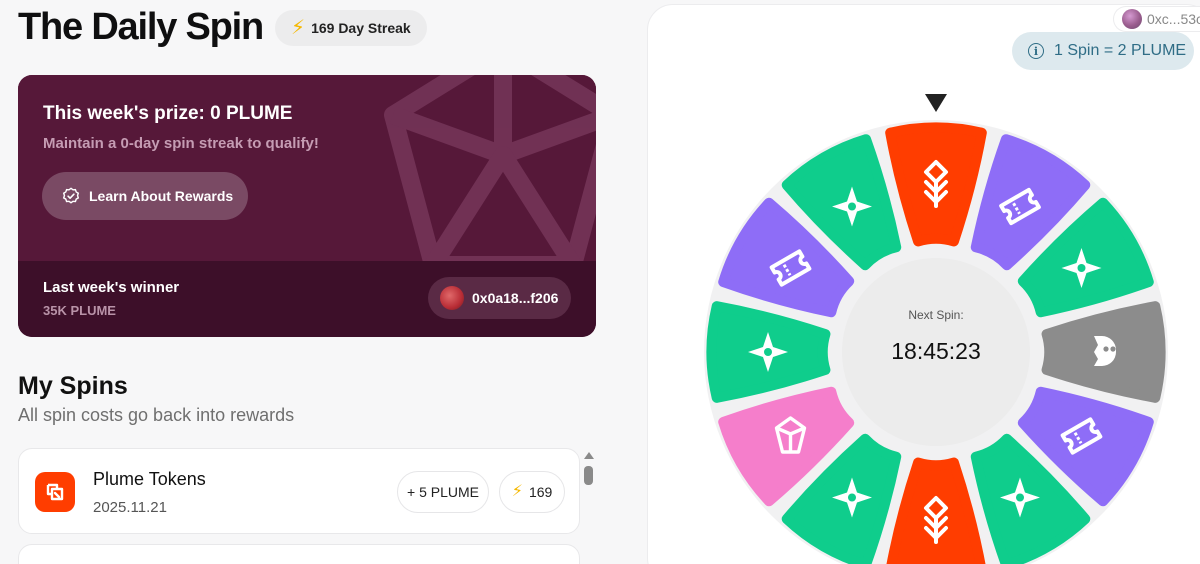 Image resolution: width=1200 pixels, height=564 pixels. Describe the element at coordinates (141, 27) in the screenshot. I see `page-title: The Daily Spin` at that location.